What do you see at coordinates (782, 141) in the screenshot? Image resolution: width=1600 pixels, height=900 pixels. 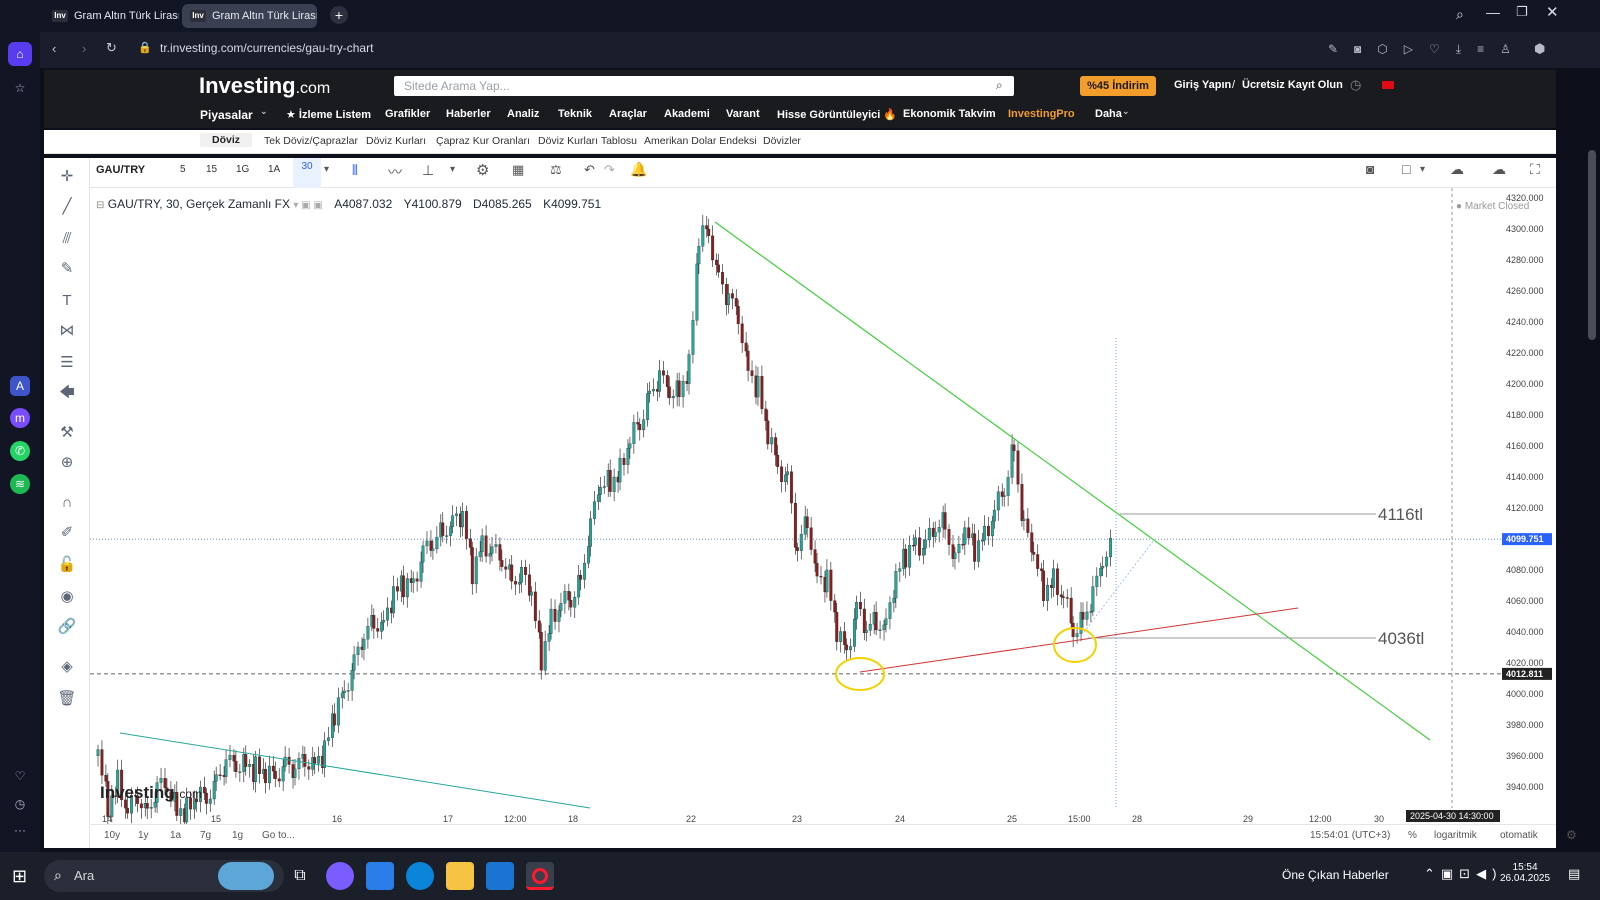 I see `subnav-dovizler: Dövizler` at bounding box center [782, 141].